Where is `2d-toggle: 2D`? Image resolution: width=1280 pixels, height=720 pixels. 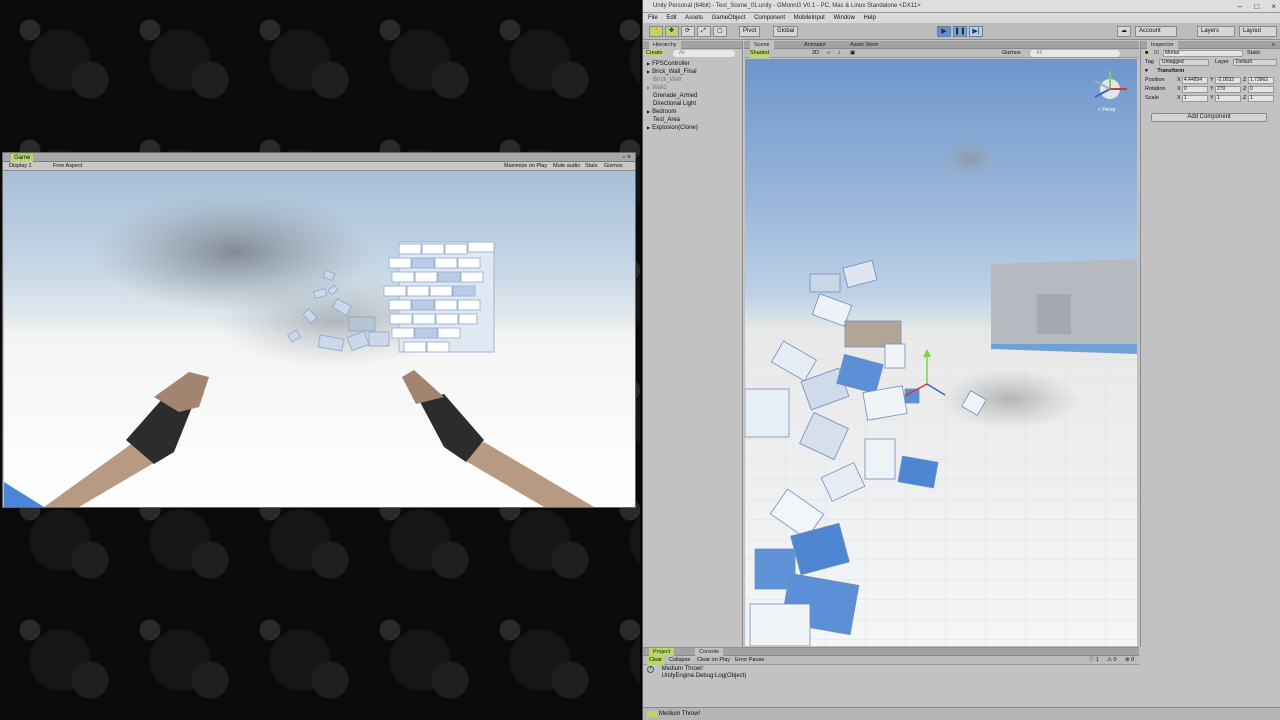 2d-toggle: 2D is located at coordinates (815, 53).